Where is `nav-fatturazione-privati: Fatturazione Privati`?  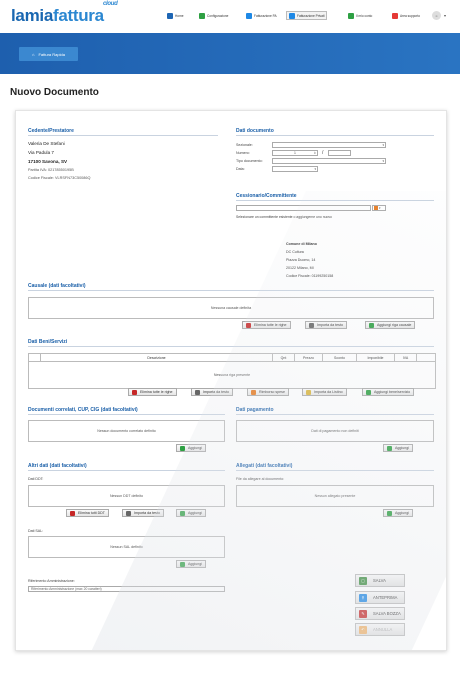 nav-fatturazione-privati: Fatturazione Privati is located at coordinates (307, 15).